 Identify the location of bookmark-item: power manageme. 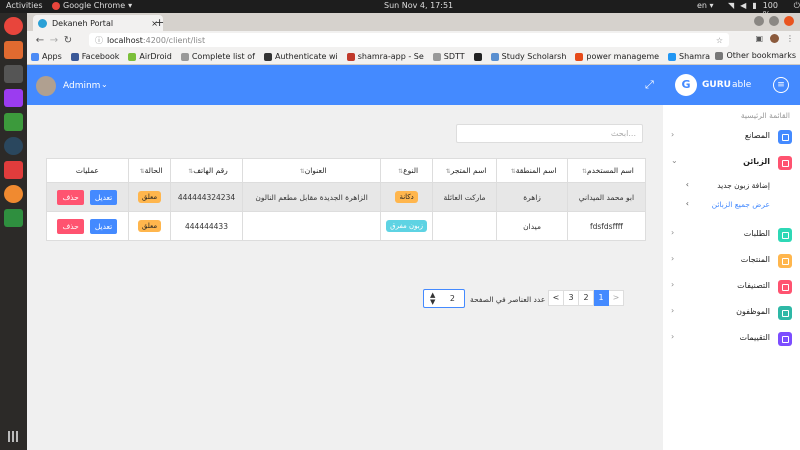
(617, 56).